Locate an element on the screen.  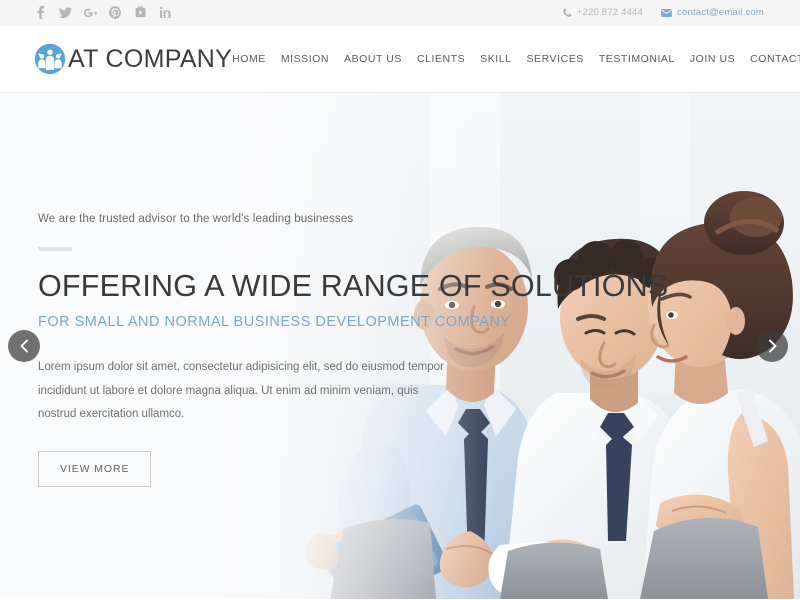
brand-name: AT COMPANY is located at coordinates (150, 58).